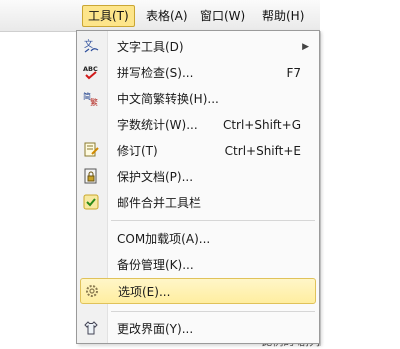 This screenshot has width=400, height=349. I want to click on menu-item-word-count: 字数统计(W)... Ctrl+Shift+G, so click(198, 124).